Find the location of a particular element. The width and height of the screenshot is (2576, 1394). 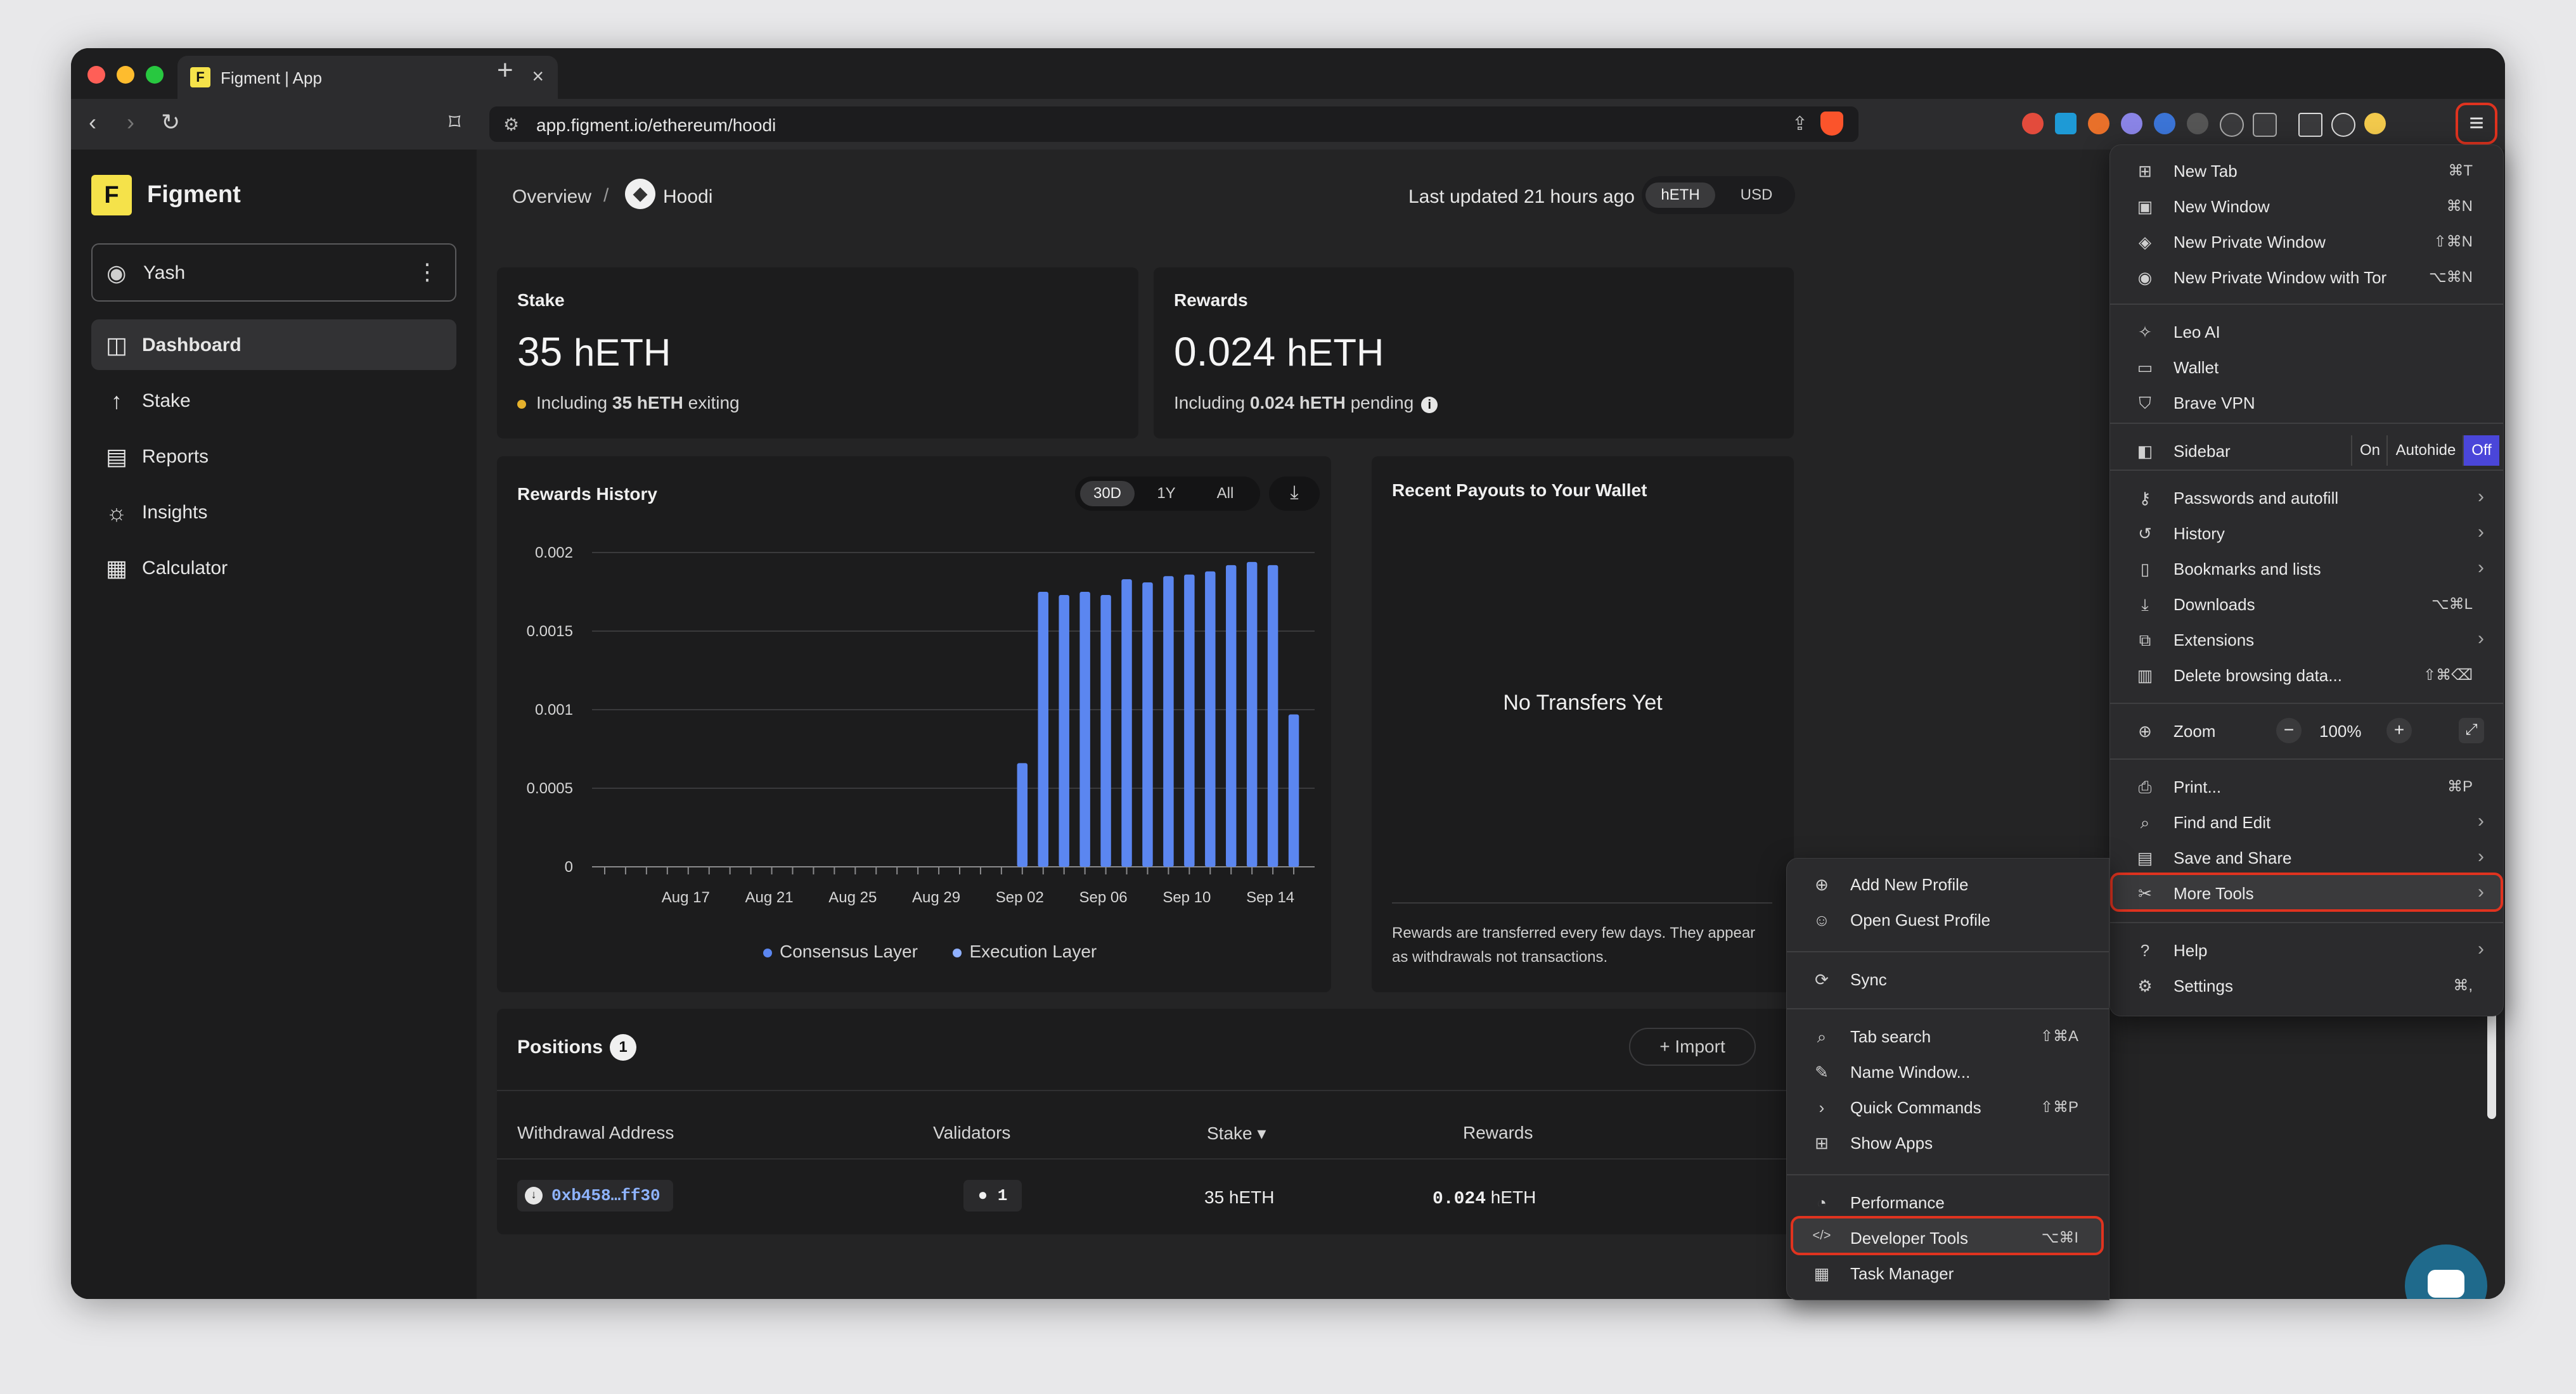

main-menu-button: ≡ is located at coordinates (2476, 123).